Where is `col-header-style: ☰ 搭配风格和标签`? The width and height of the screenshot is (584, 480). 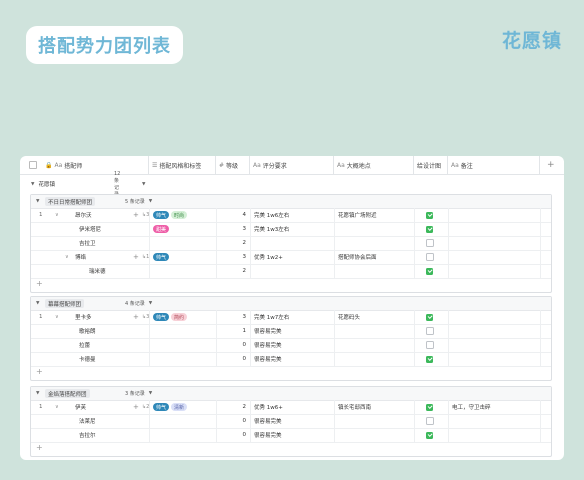 col-header-style: ☰ 搭配风格和标签 is located at coordinates (176, 165).